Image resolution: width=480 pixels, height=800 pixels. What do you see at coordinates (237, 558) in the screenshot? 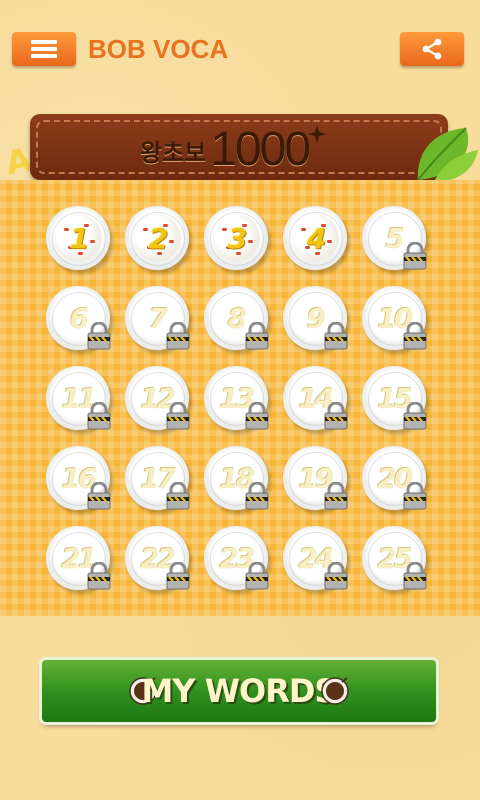
I see `level-plate-23: 23` at bounding box center [237, 558].